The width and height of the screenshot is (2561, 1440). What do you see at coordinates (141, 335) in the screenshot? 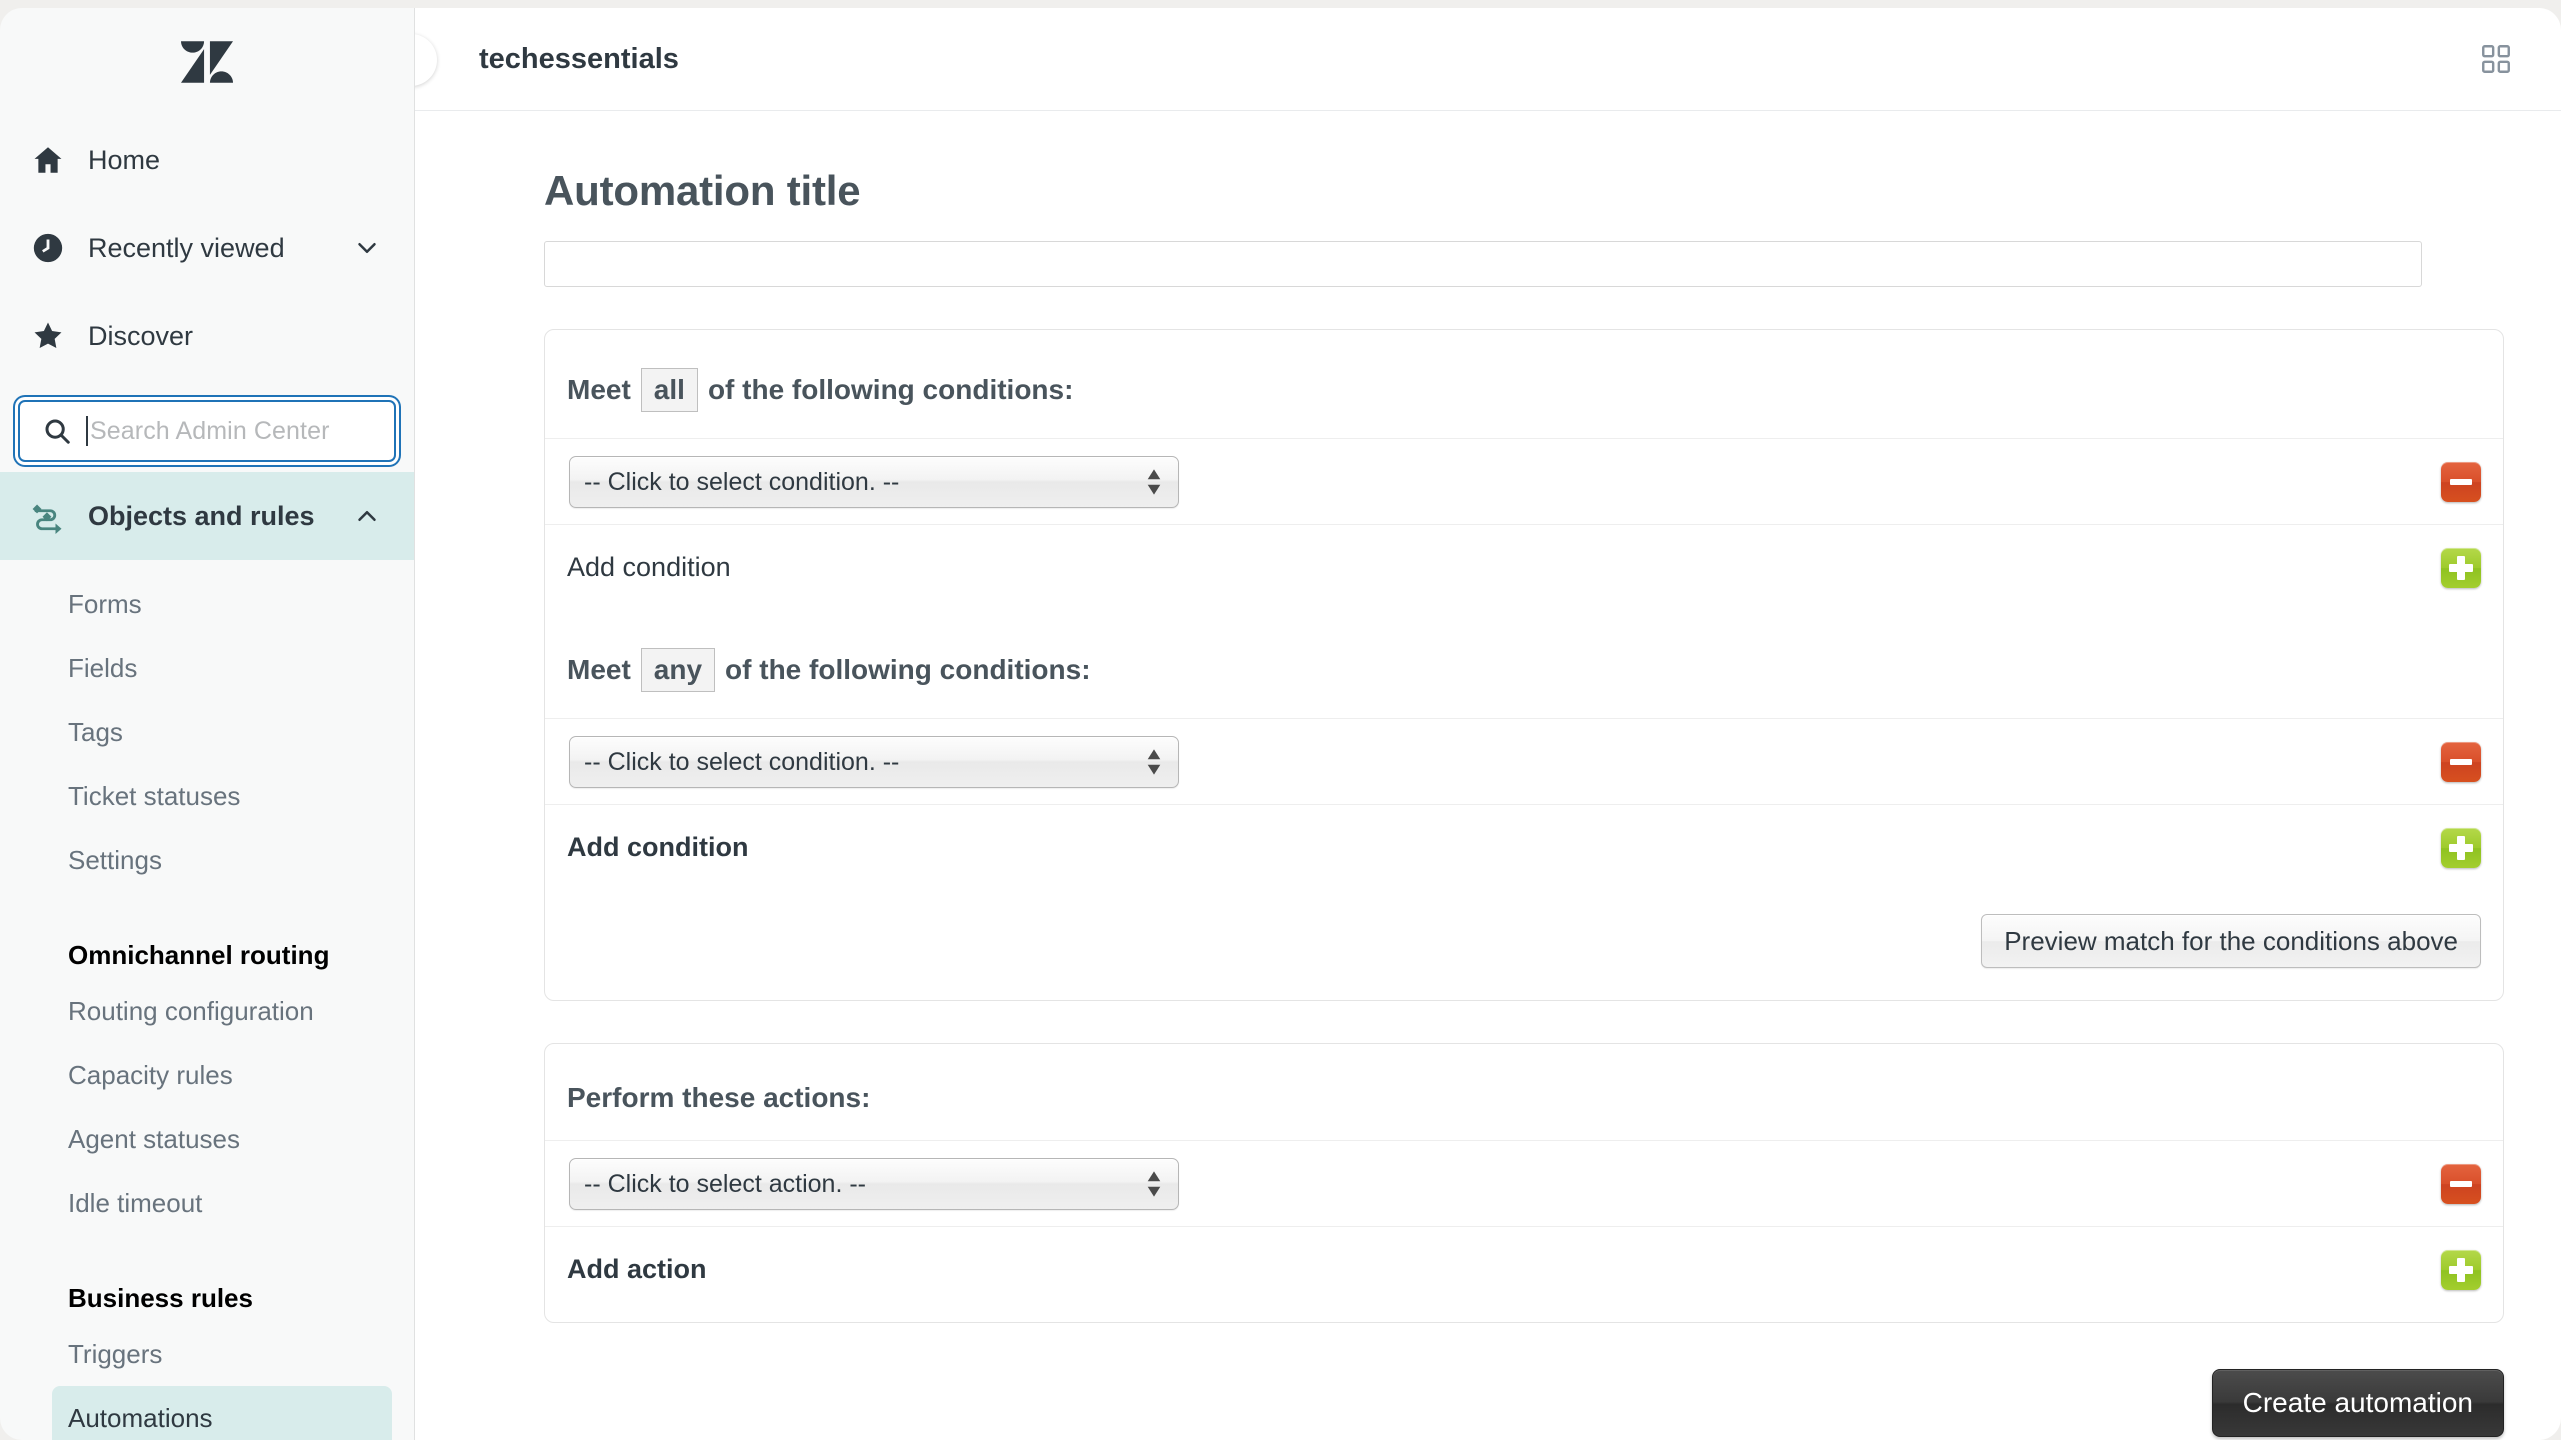
I see `sidebar-item-label: Discover` at bounding box center [141, 335].